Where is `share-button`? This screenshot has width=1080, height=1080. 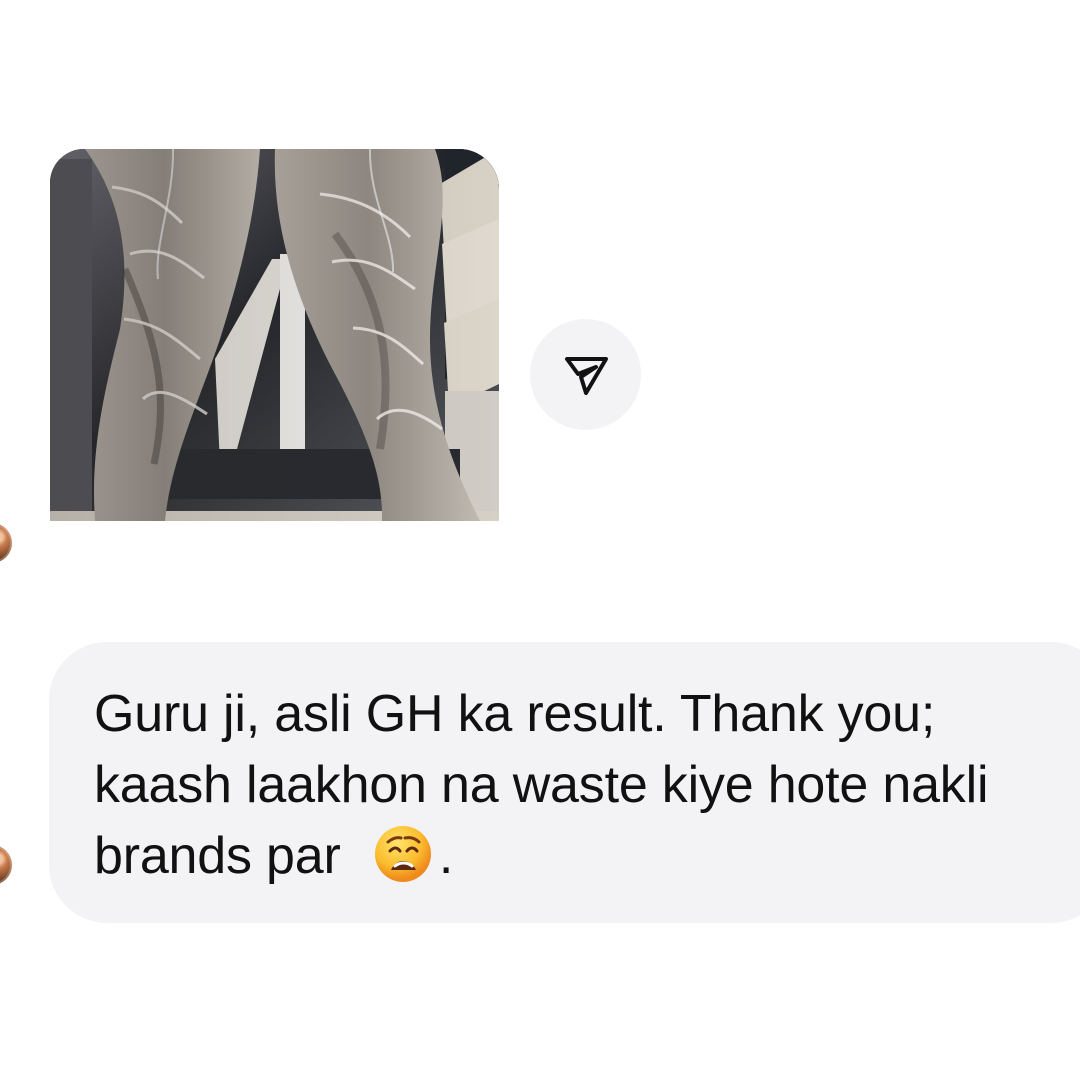
share-button is located at coordinates (585, 374).